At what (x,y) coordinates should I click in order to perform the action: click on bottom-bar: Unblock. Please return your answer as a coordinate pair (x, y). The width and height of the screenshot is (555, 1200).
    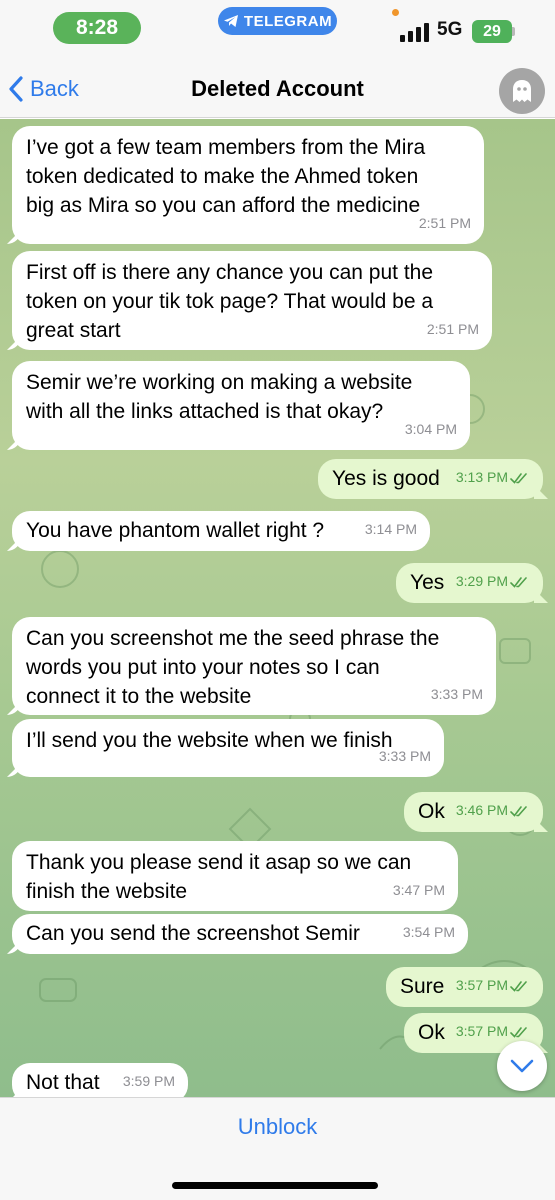
    Looking at the image, I should click on (277, 1148).